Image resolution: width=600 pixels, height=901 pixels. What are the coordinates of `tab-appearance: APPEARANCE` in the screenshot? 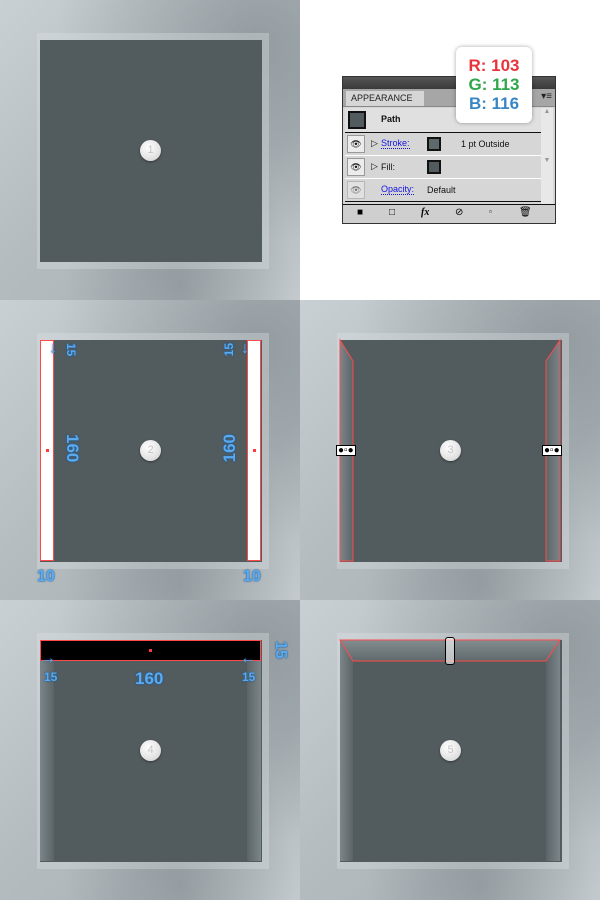 It's located at (385, 98).